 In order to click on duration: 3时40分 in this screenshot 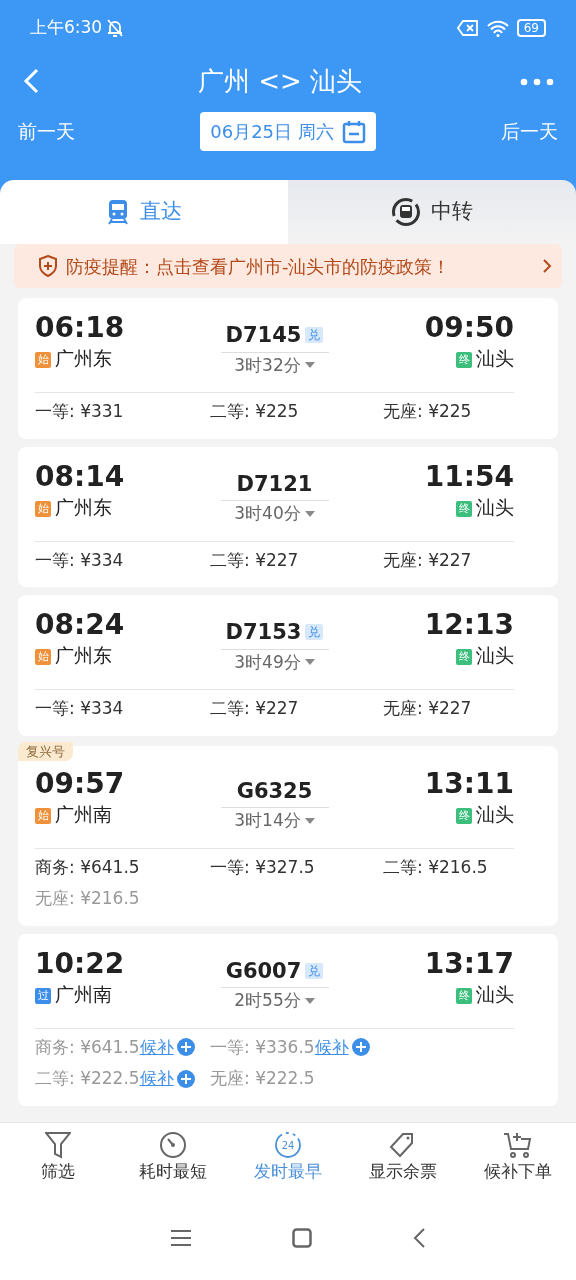, I will do `click(267, 513)`.